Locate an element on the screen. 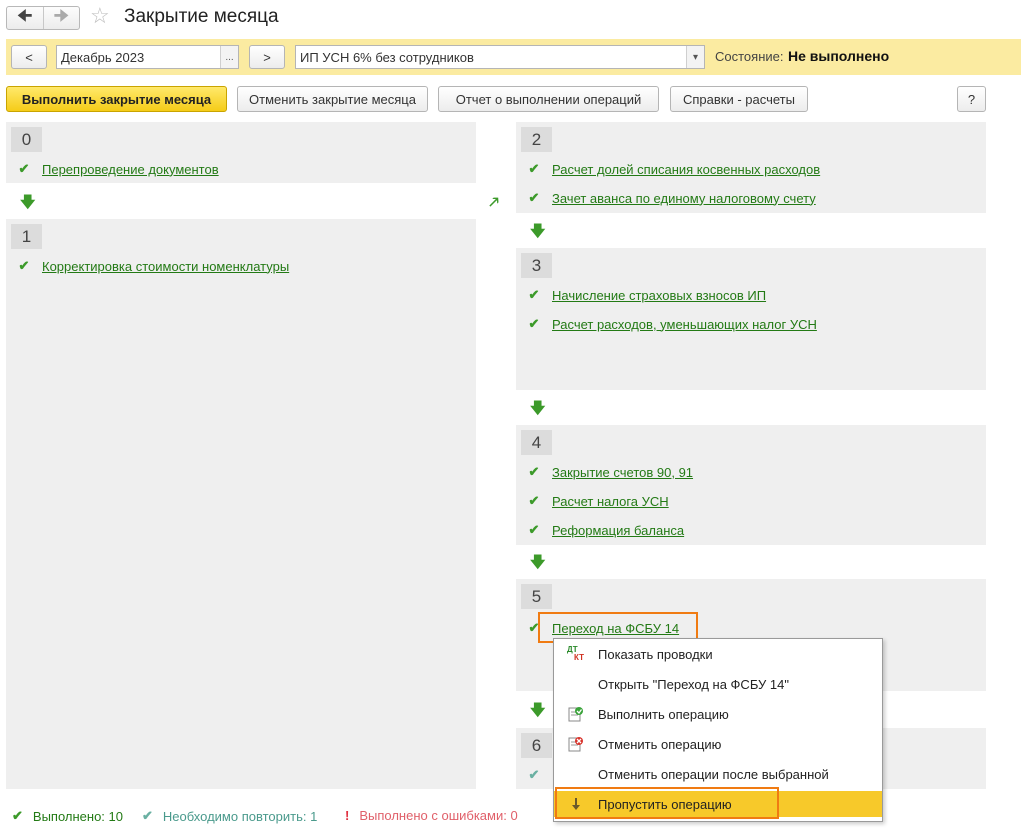  operation-row: ✔ is located at coordinates (534, 775).